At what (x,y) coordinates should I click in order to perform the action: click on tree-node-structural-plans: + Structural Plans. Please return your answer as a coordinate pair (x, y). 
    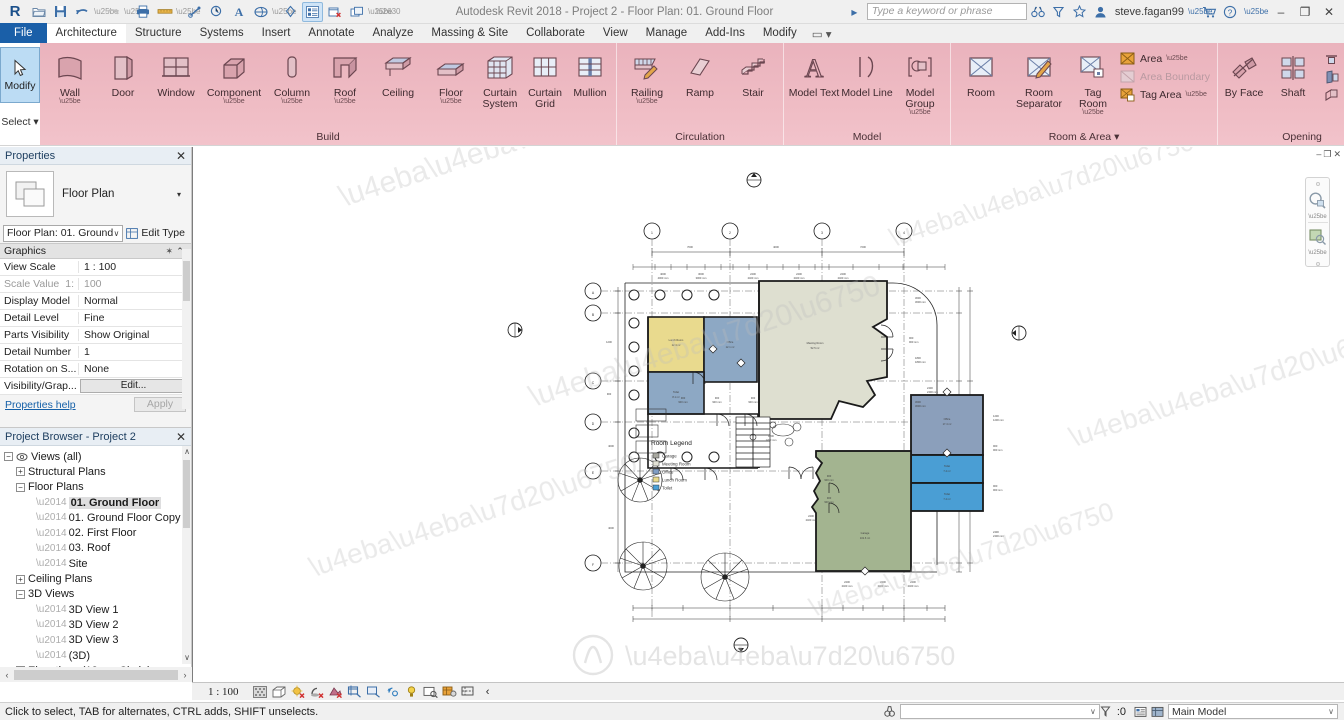
    Looking at the image, I should click on (96, 471).